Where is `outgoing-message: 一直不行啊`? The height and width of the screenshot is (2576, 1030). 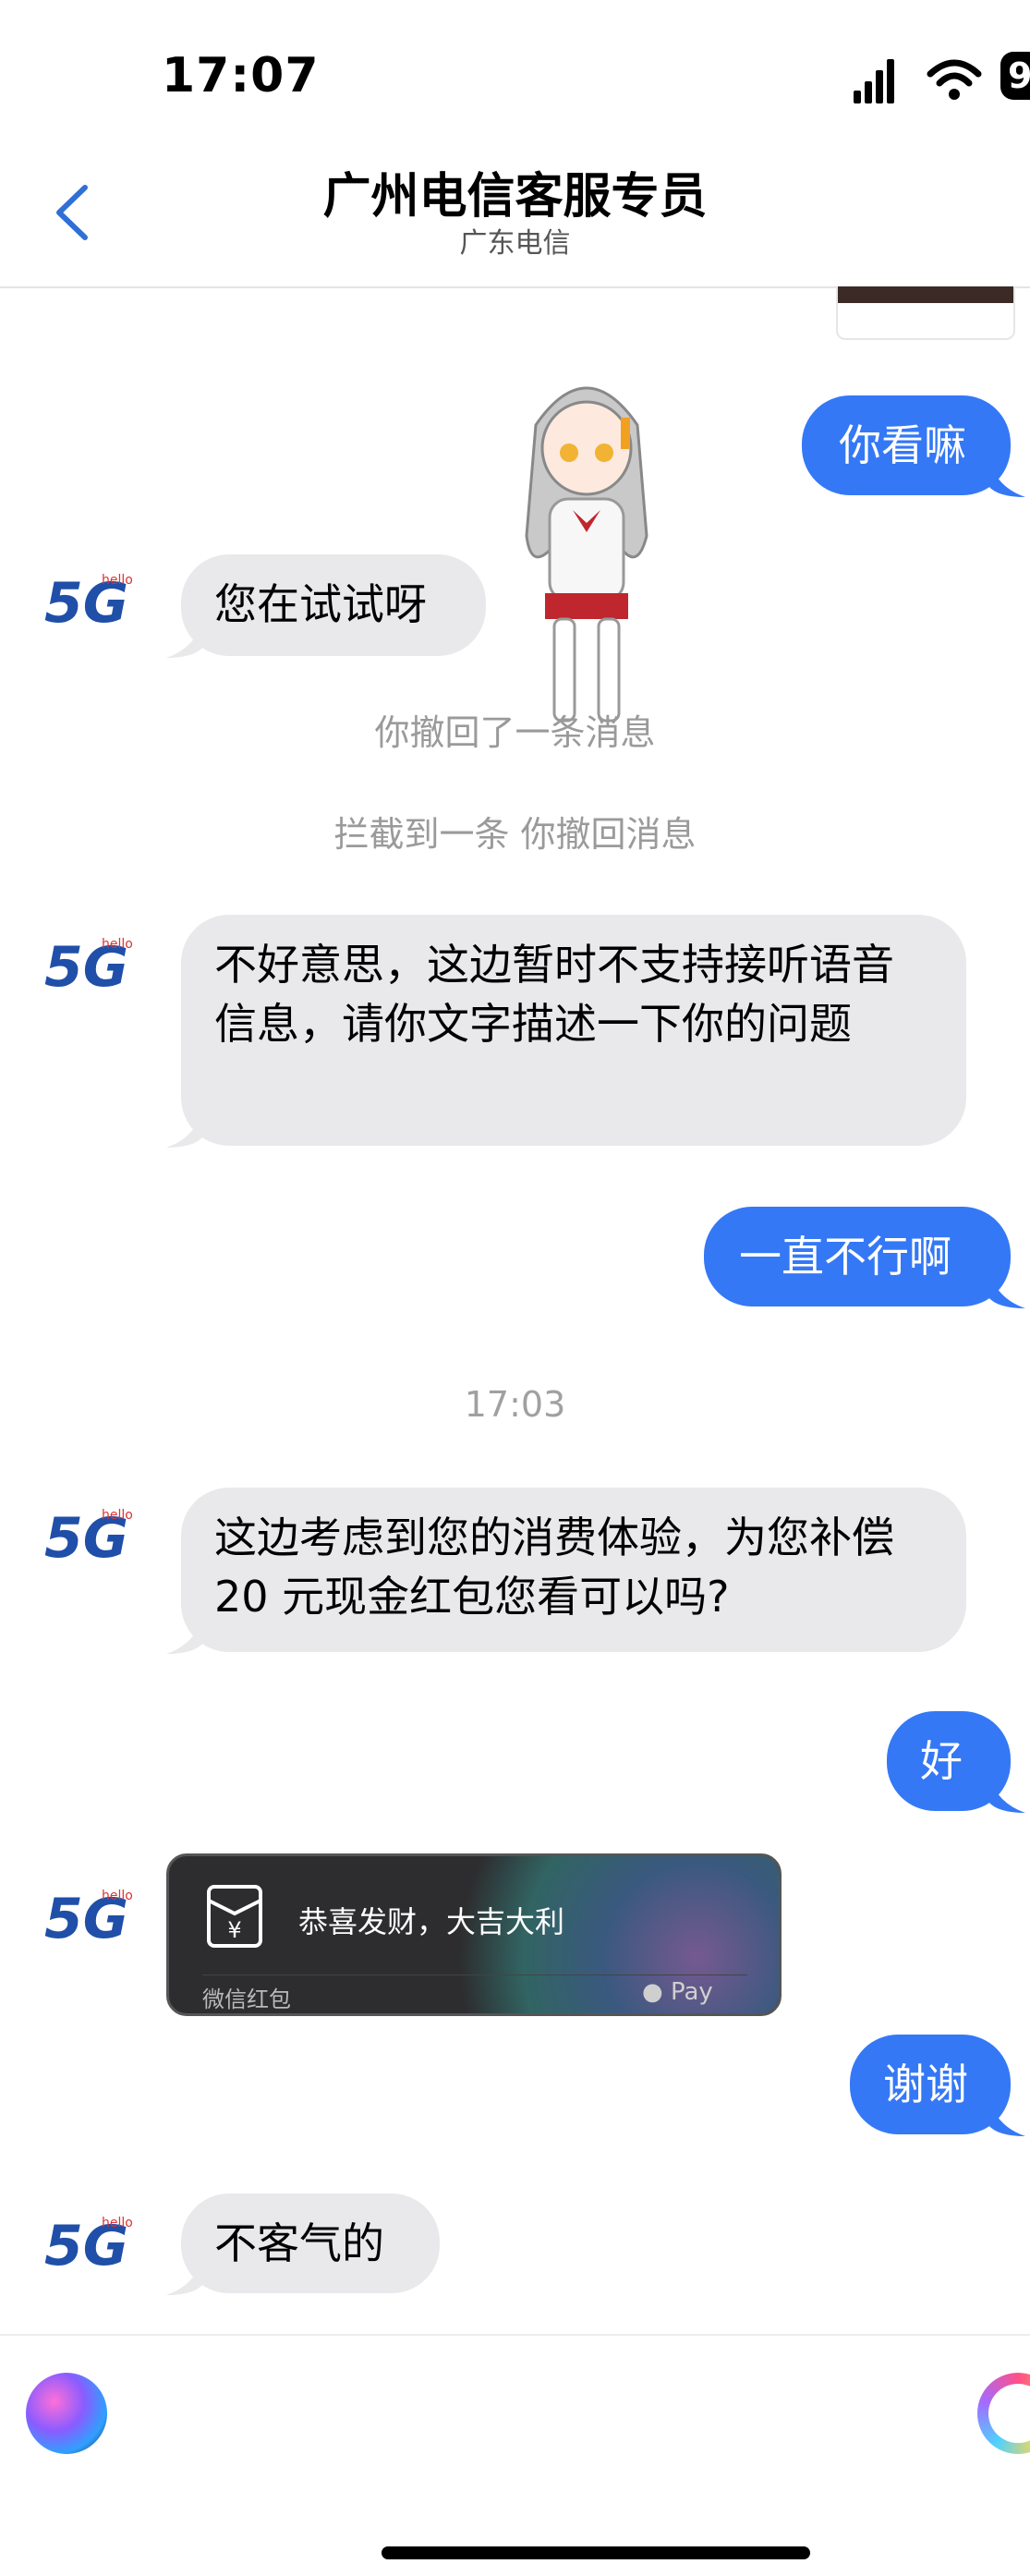
outgoing-message: 一直不行啊 is located at coordinates (864, 1257).